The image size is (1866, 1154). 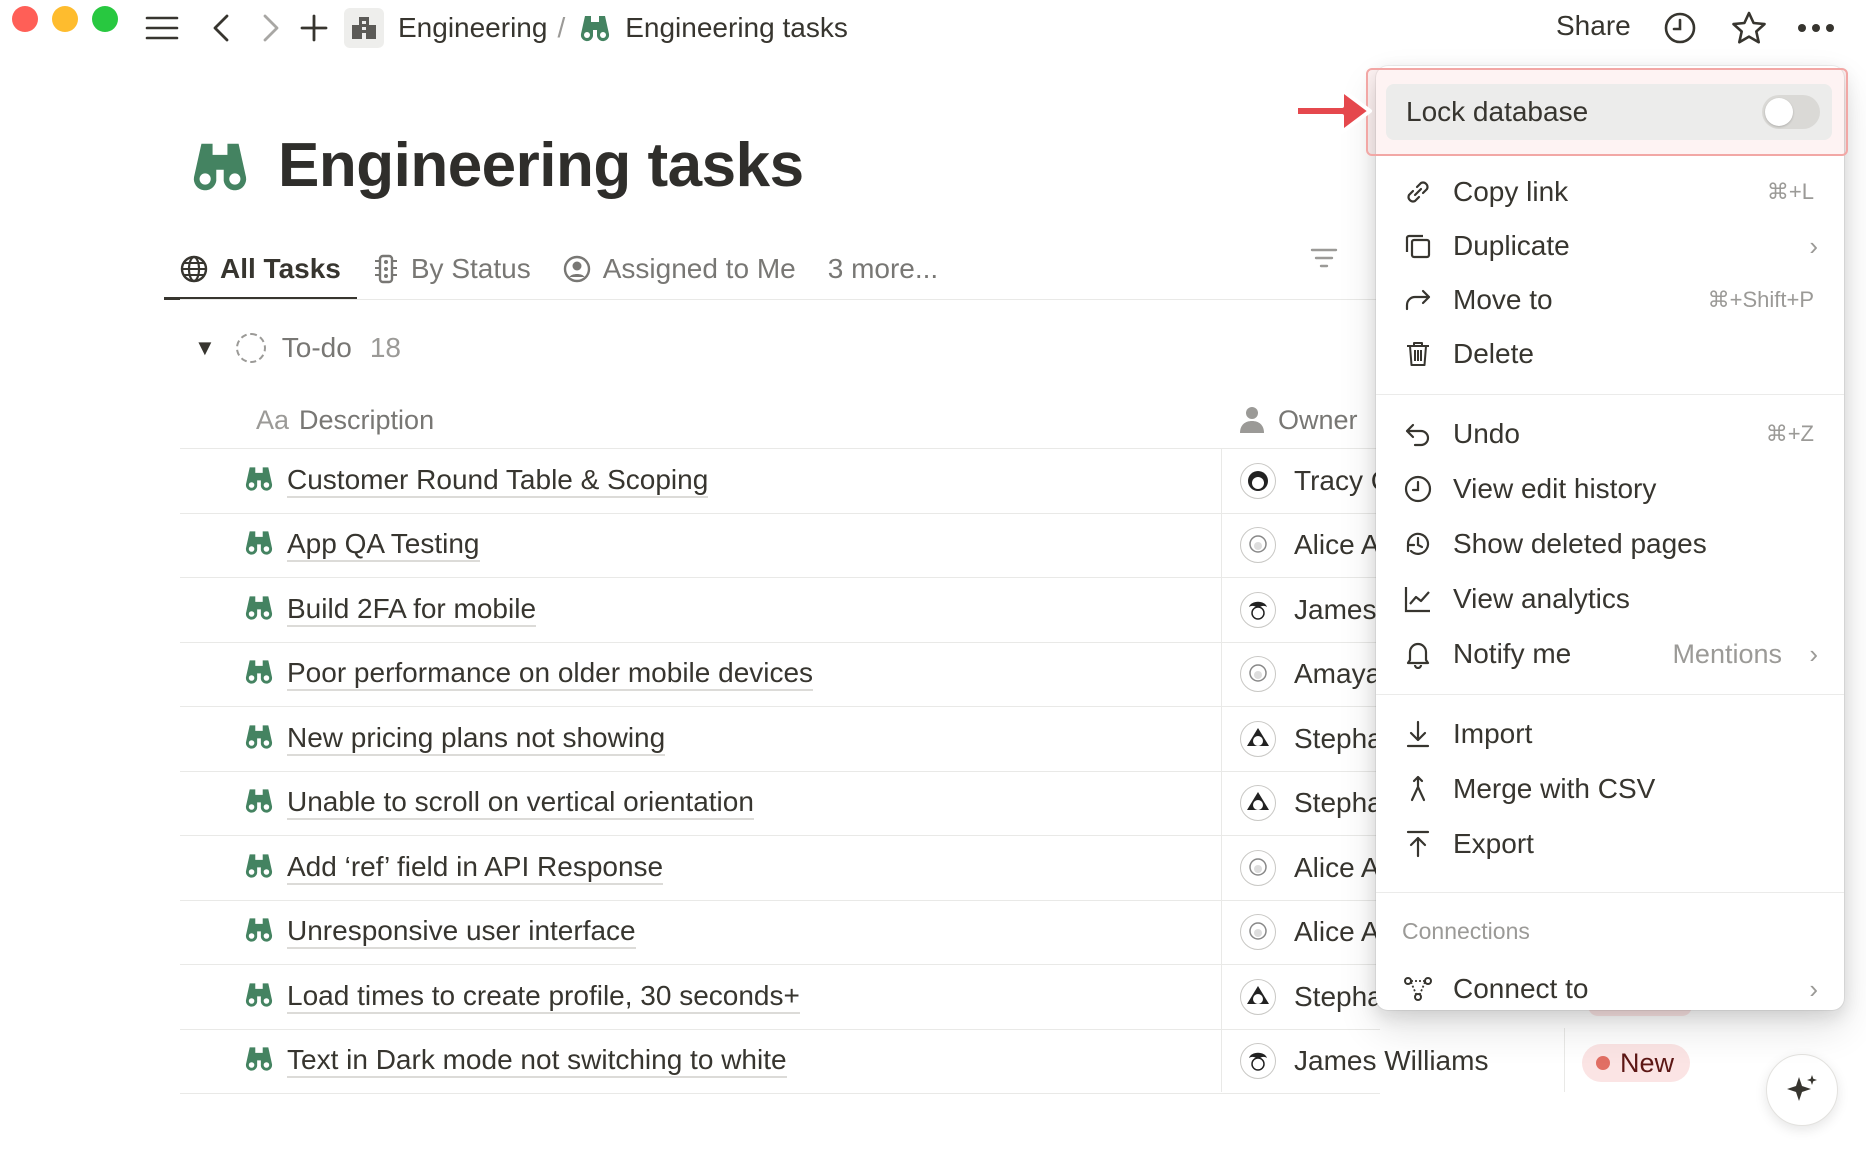 What do you see at coordinates (1610, 989) in the screenshot?
I see `menu-item-connect-to: Connect to ›` at bounding box center [1610, 989].